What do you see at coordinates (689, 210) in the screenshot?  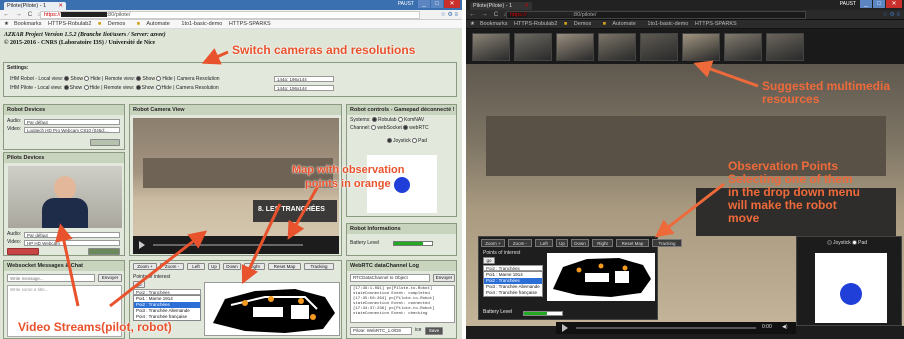 I see `arrow-to-poi-menu` at bounding box center [689, 210].